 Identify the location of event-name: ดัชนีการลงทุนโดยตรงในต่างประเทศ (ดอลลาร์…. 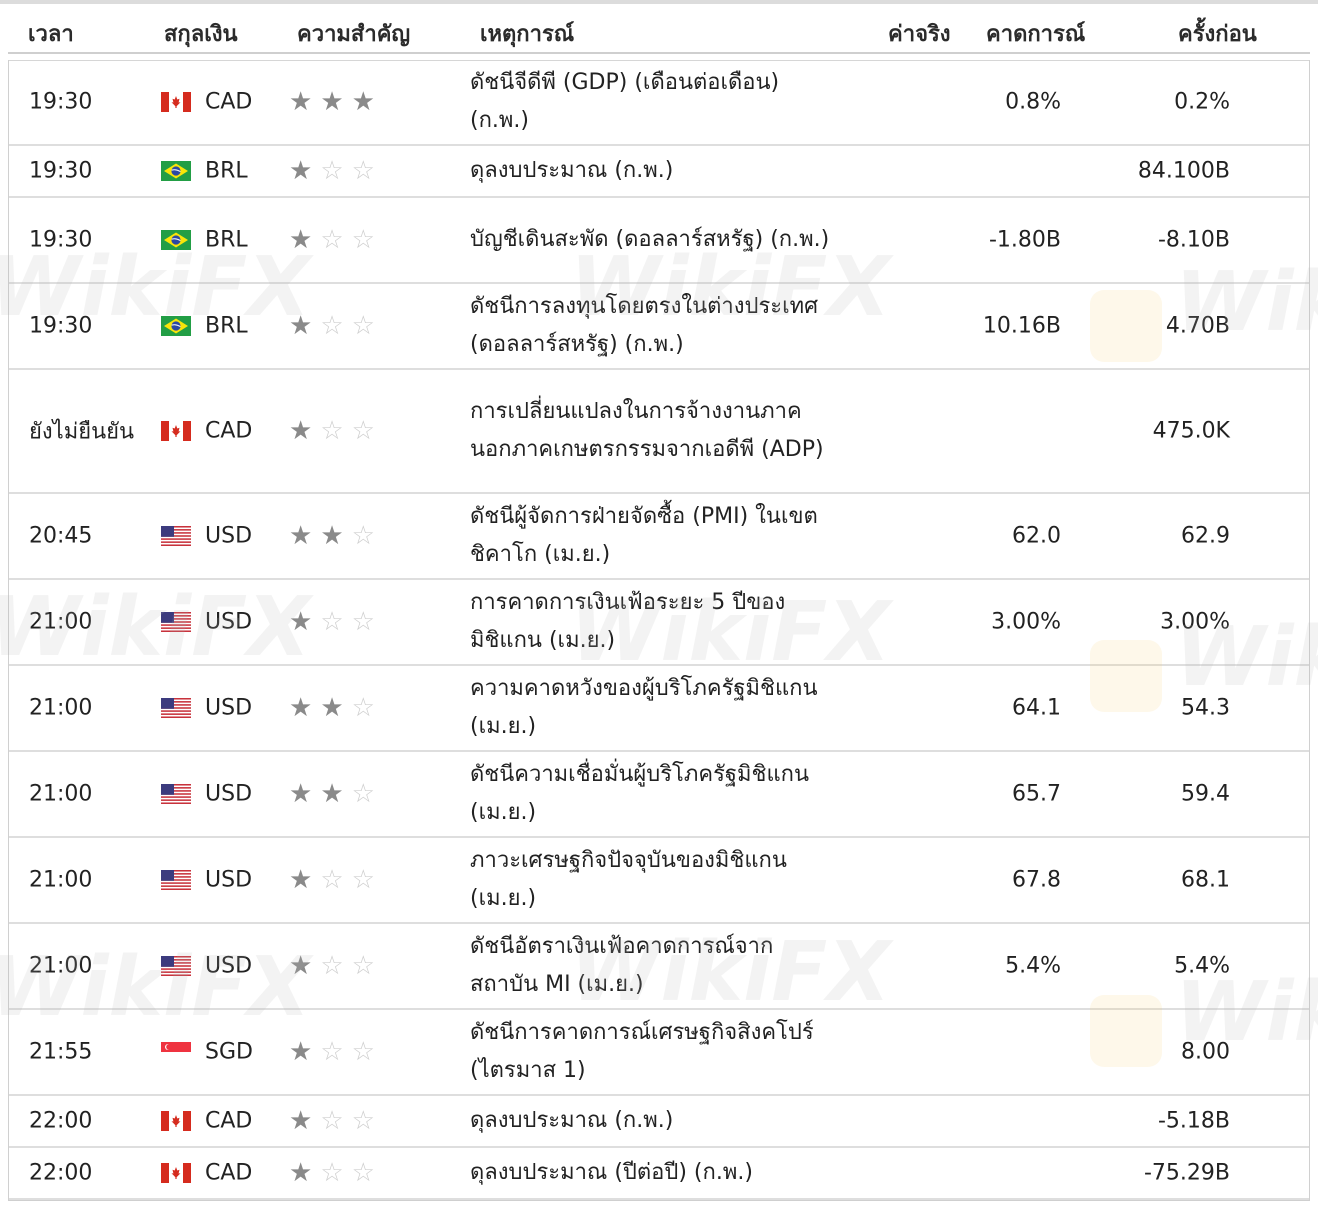
(650, 326).